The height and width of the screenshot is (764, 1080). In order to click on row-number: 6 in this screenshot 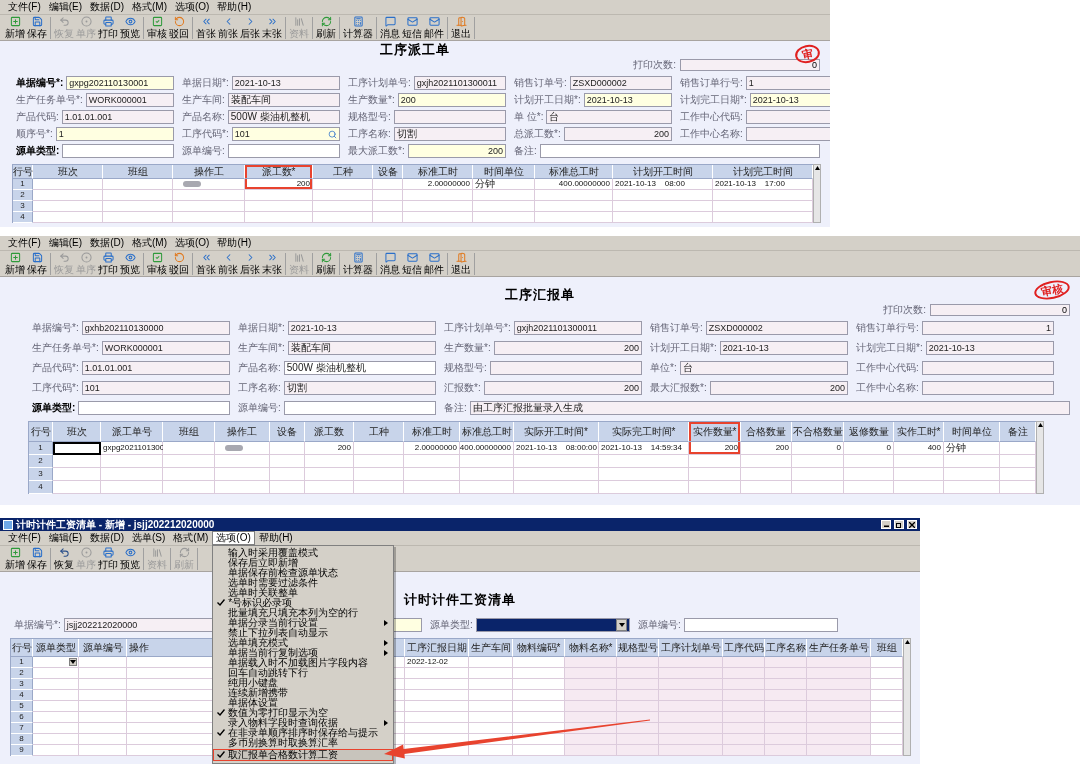, I will do `click(22, 717)`.